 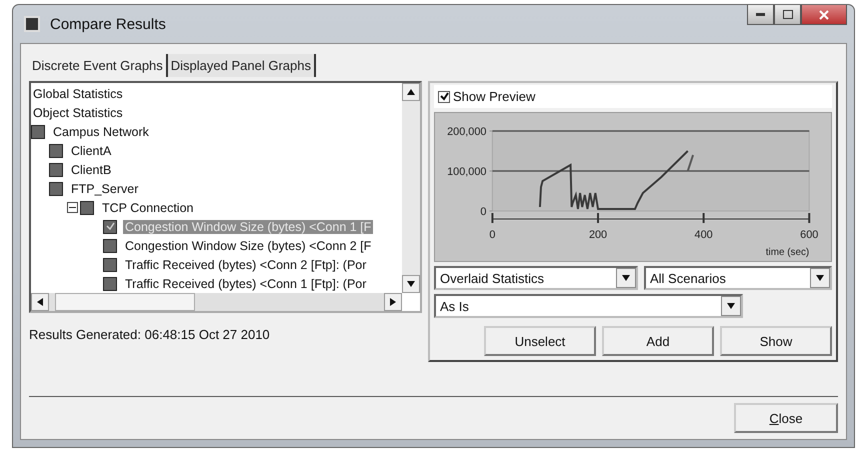 I want to click on tree-item: ClientA, so click(x=91, y=151).